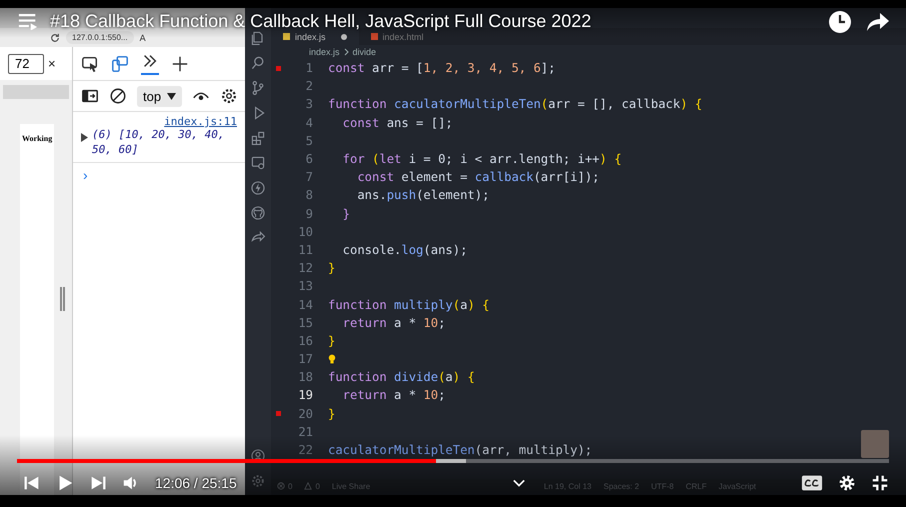  What do you see at coordinates (37, 138) in the screenshot?
I see `page-text: Working` at bounding box center [37, 138].